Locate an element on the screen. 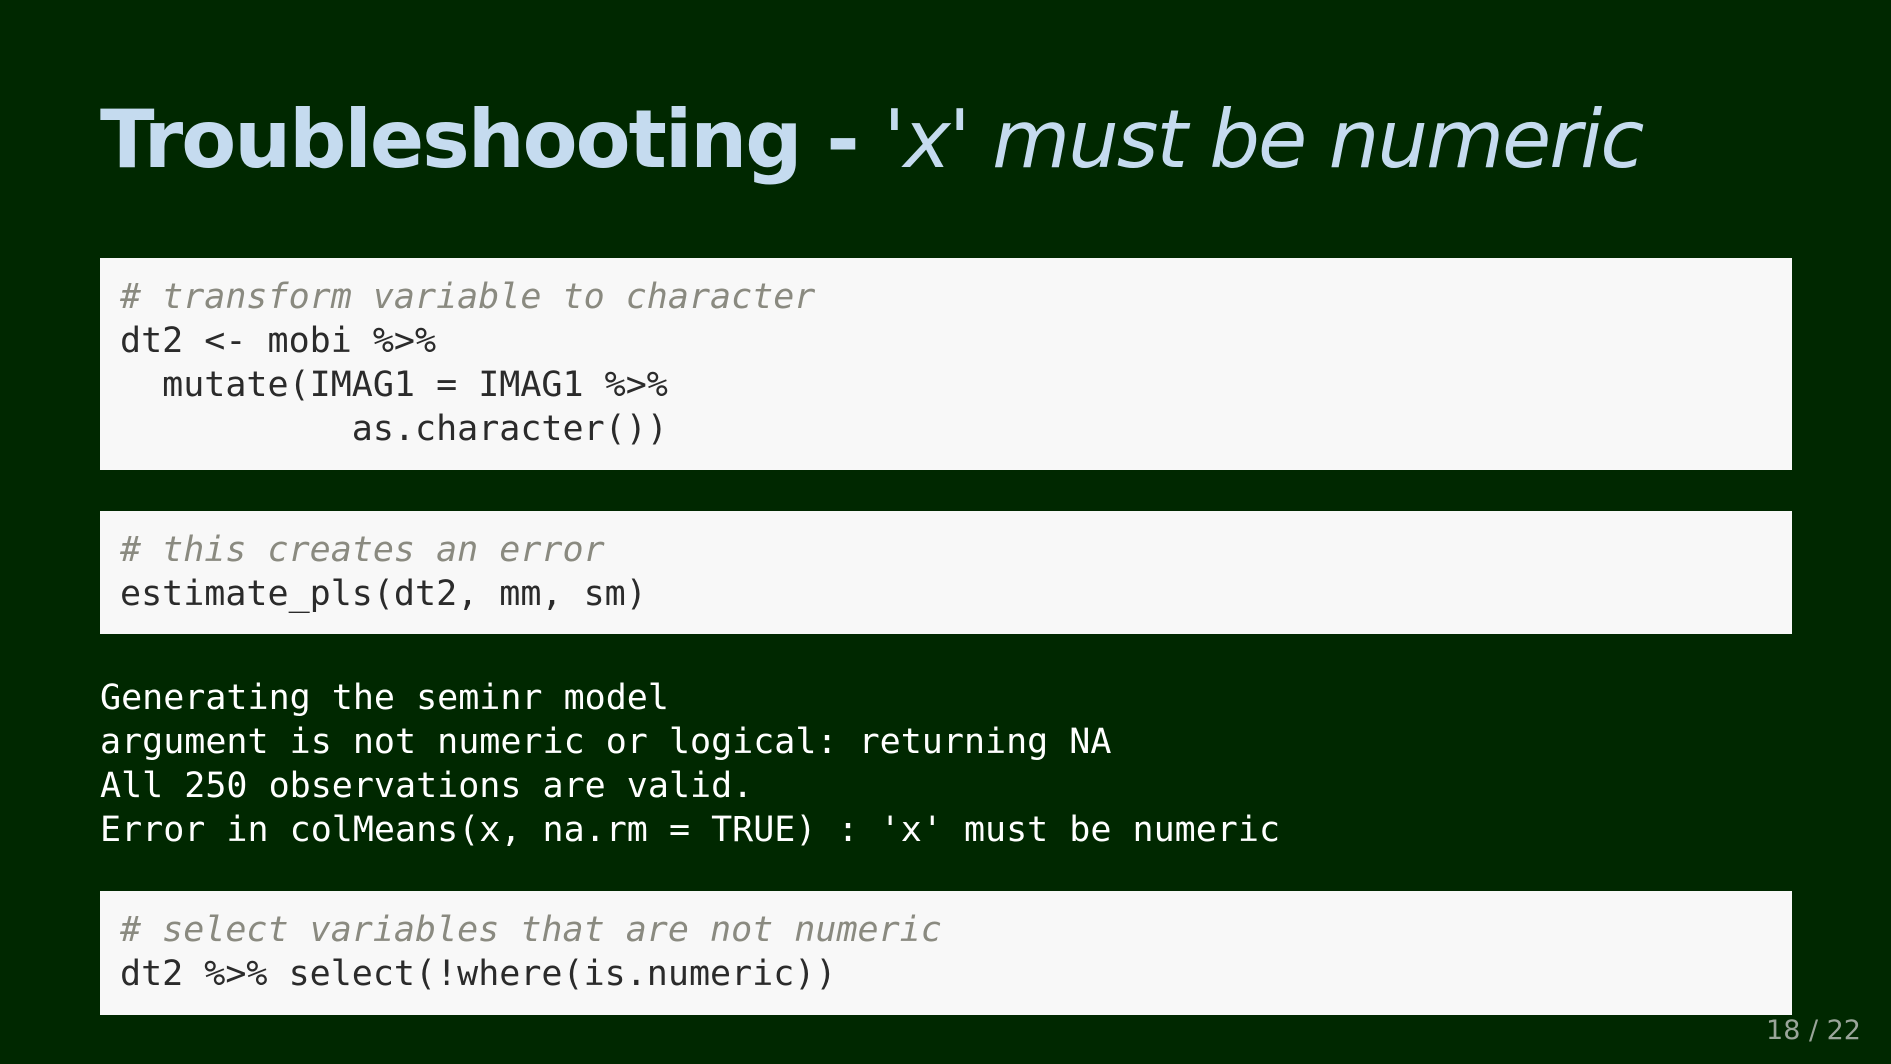  code-line: dt2 <- mobi %>% is located at coordinates (278, 341).